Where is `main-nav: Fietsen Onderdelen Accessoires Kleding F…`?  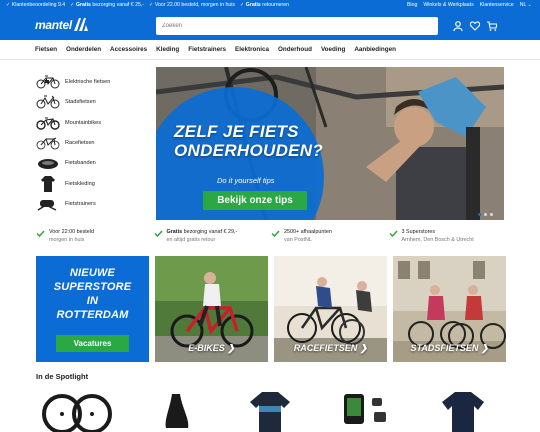
main-nav: Fietsen Onderdelen Accessoires Kleding F… is located at coordinates (270, 50).